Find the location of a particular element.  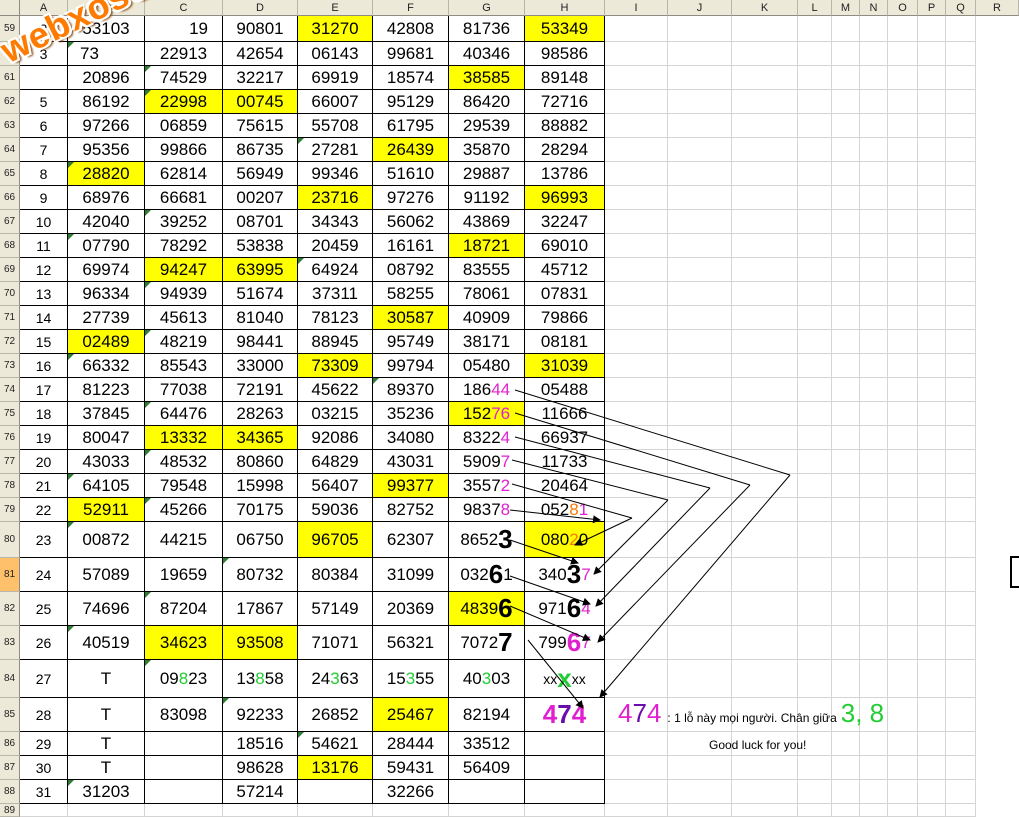

cell-k87 is located at coordinates (765, 768).